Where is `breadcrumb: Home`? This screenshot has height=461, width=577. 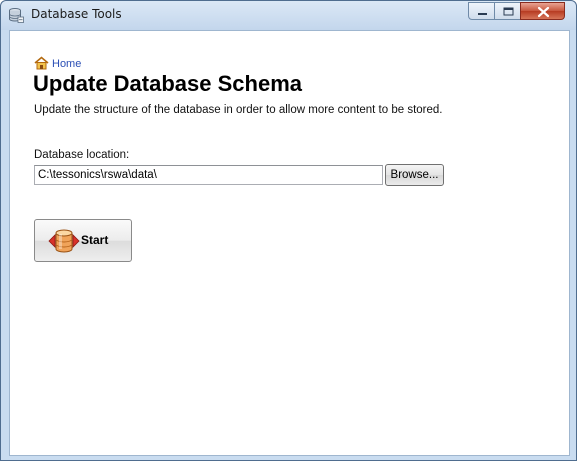
breadcrumb: Home is located at coordinates (57, 63).